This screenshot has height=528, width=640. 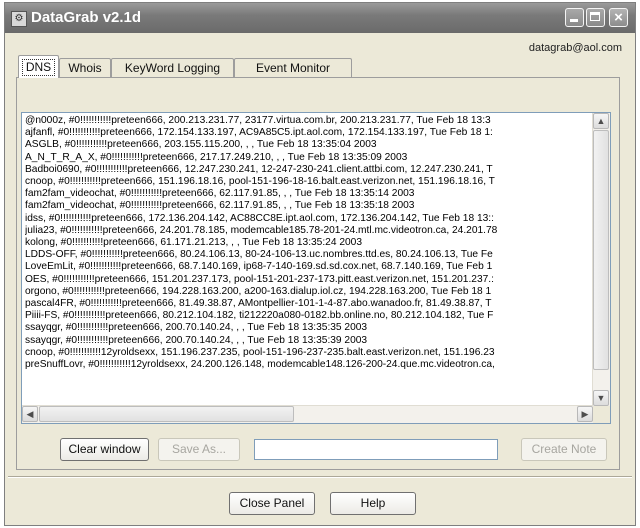 What do you see at coordinates (564, 449) in the screenshot?
I see `create-note-button: Create Note` at bounding box center [564, 449].